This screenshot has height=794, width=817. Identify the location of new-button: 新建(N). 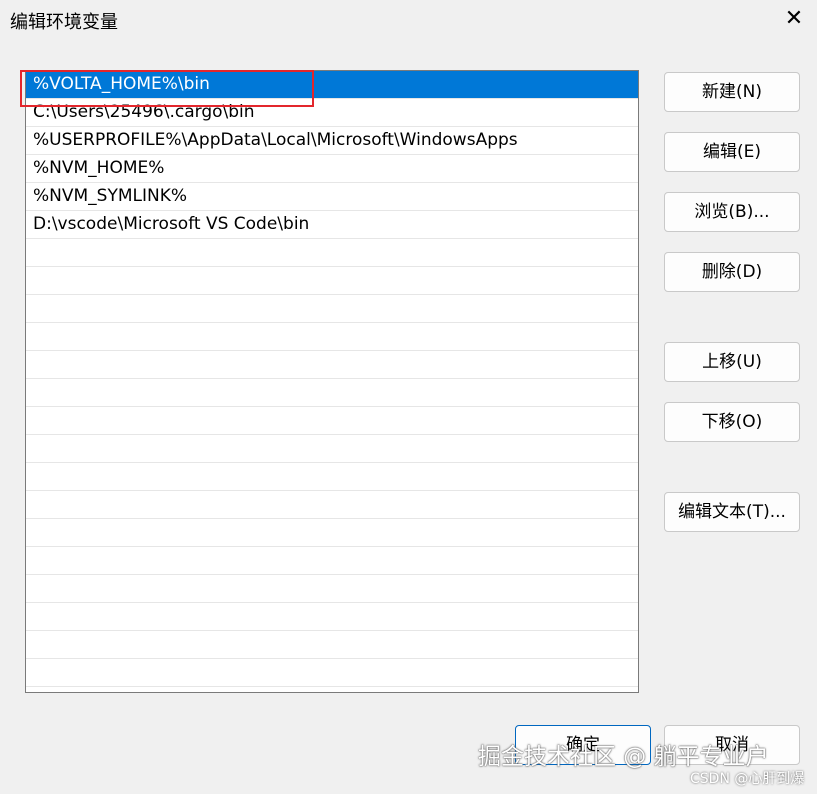
(732, 92).